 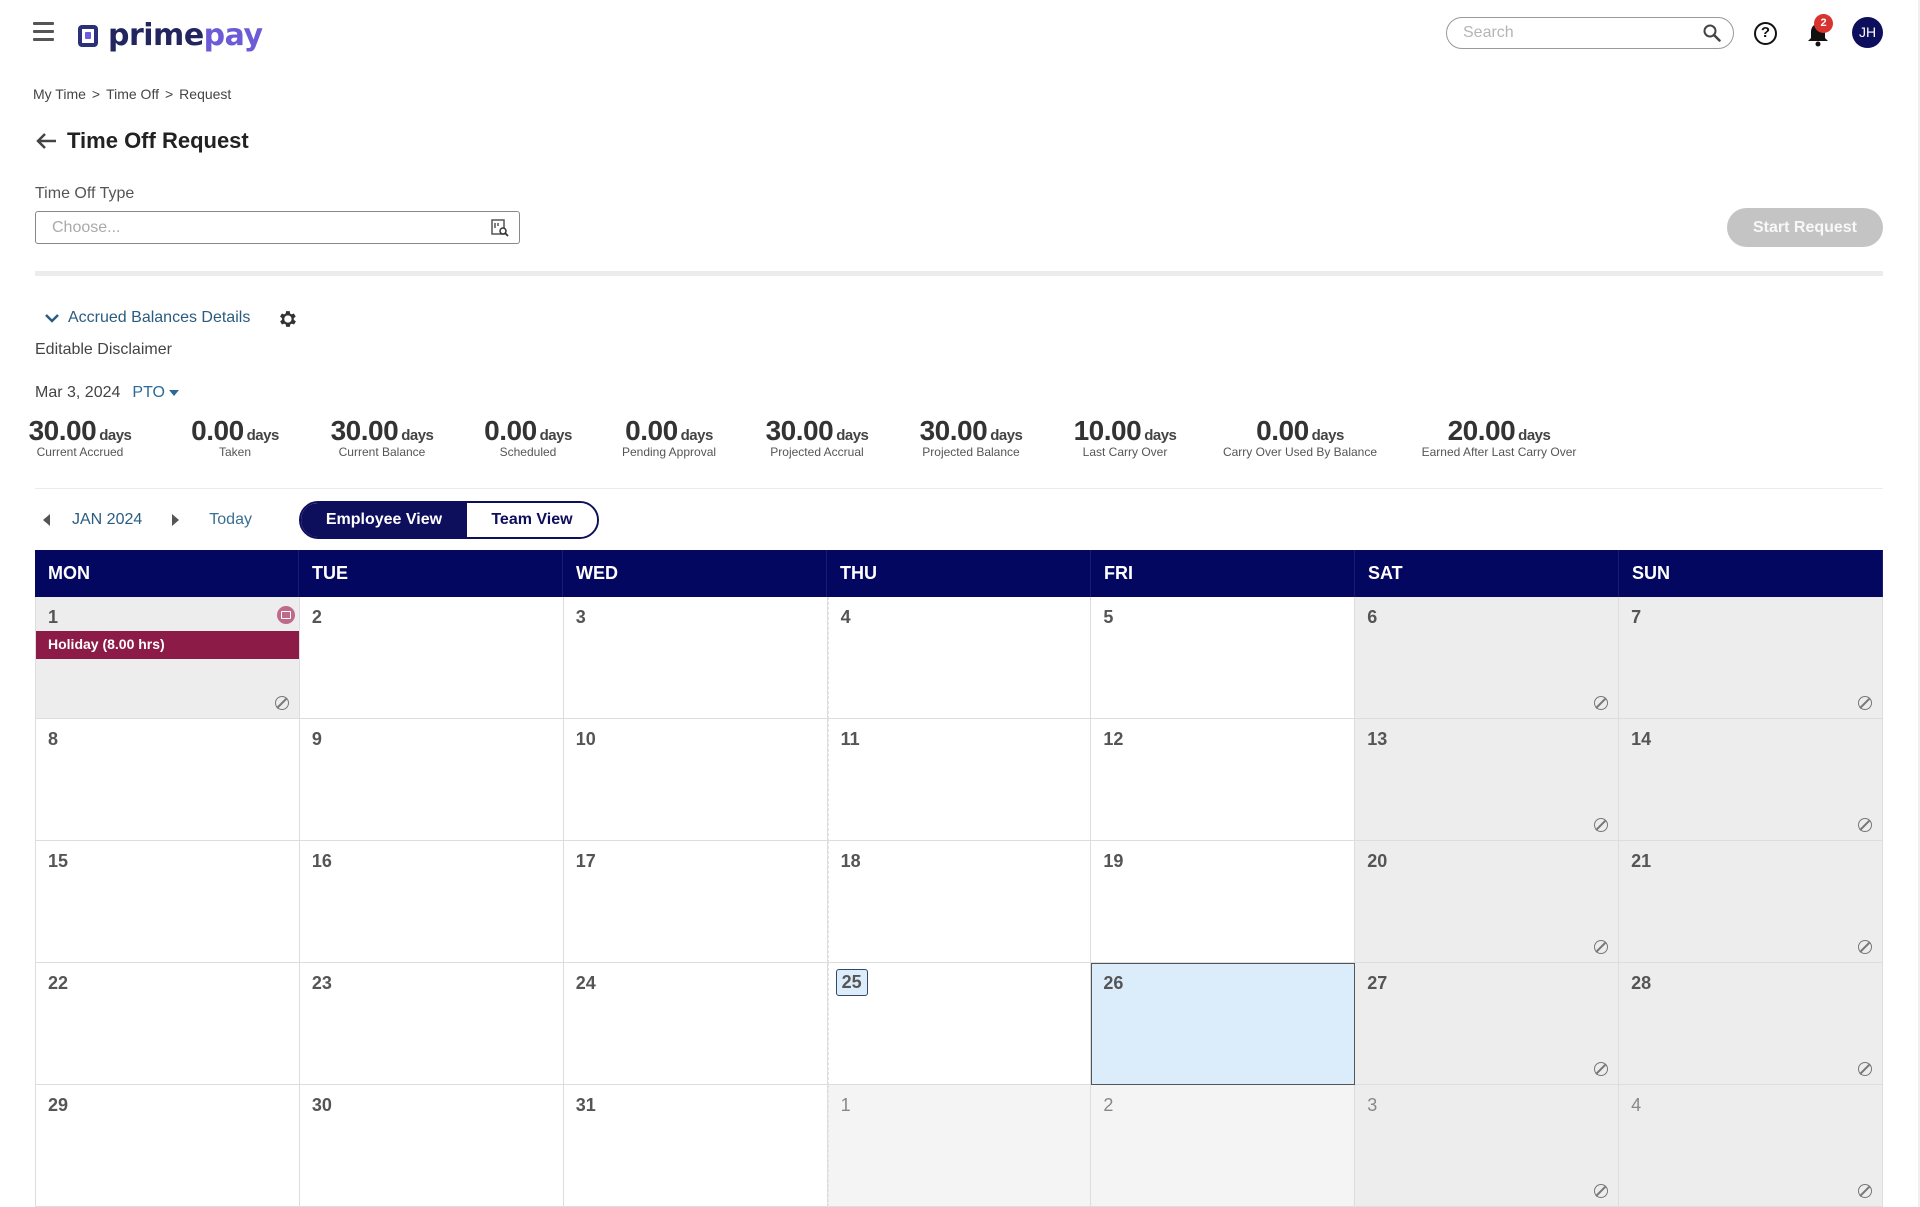 I want to click on employee-view-button: Employee View, so click(x=383, y=520).